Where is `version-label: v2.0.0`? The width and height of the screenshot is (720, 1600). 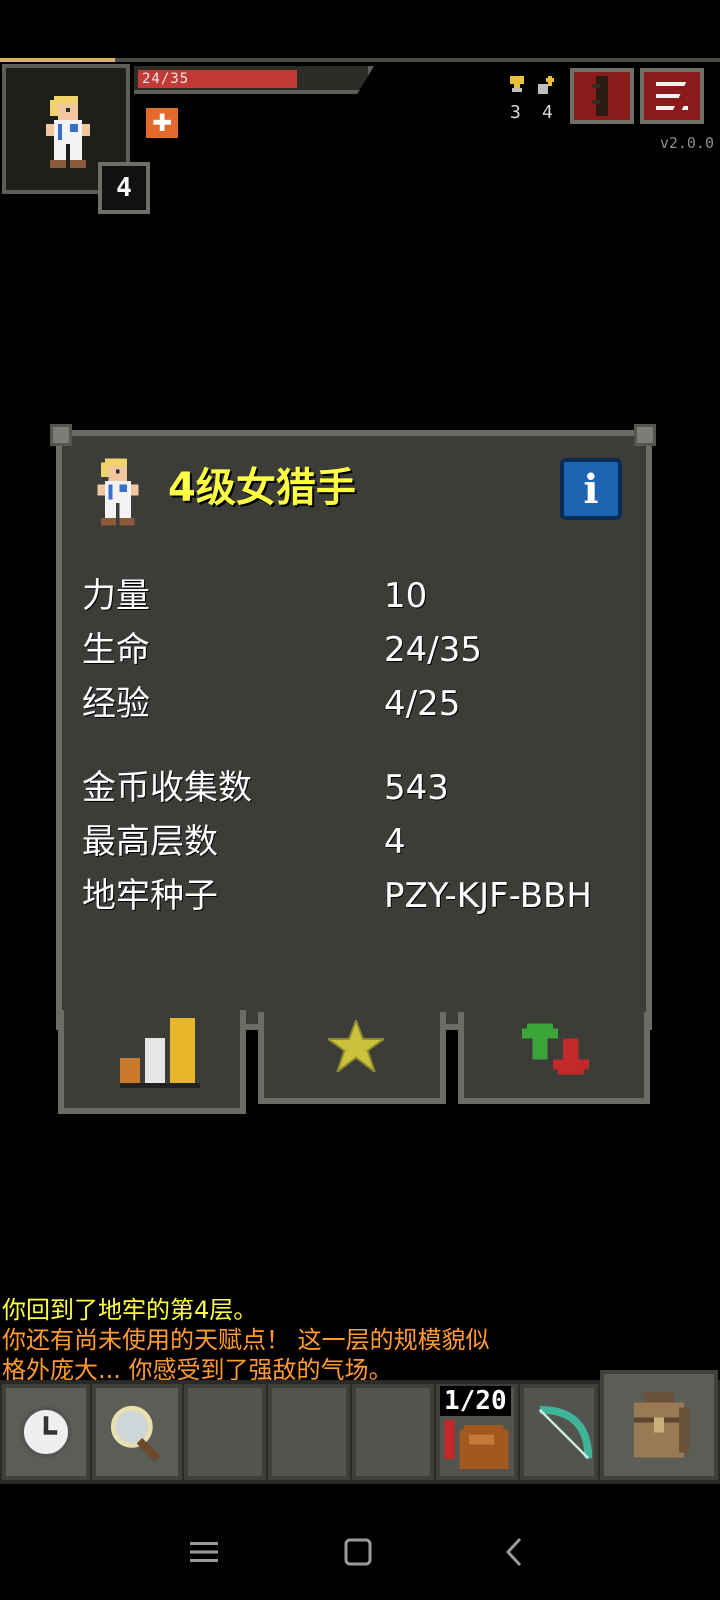 version-label: v2.0.0 is located at coordinates (686, 143).